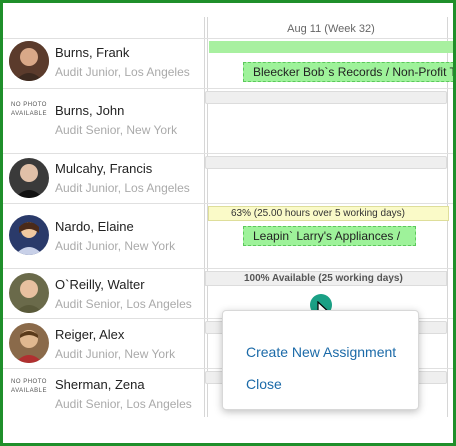 This screenshot has width=456, height=446. What do you see at coordinates (92, 52) in the screenshot?
I see `person-name: Burns, Frank` at bounding box center [92, 52].